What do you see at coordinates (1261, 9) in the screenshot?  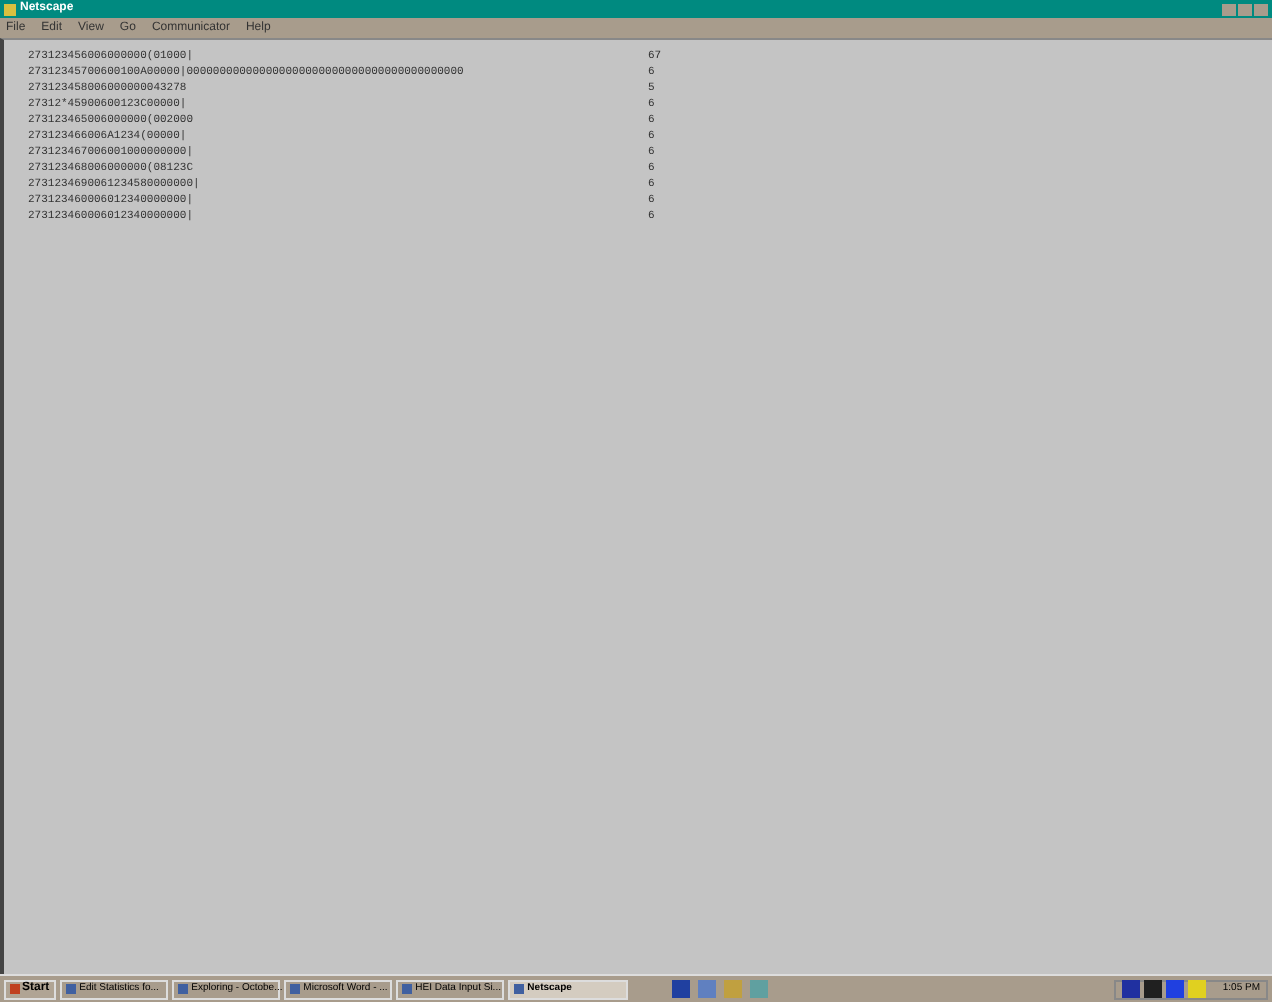 I see `close-button` at bounding box center [1261, 9].